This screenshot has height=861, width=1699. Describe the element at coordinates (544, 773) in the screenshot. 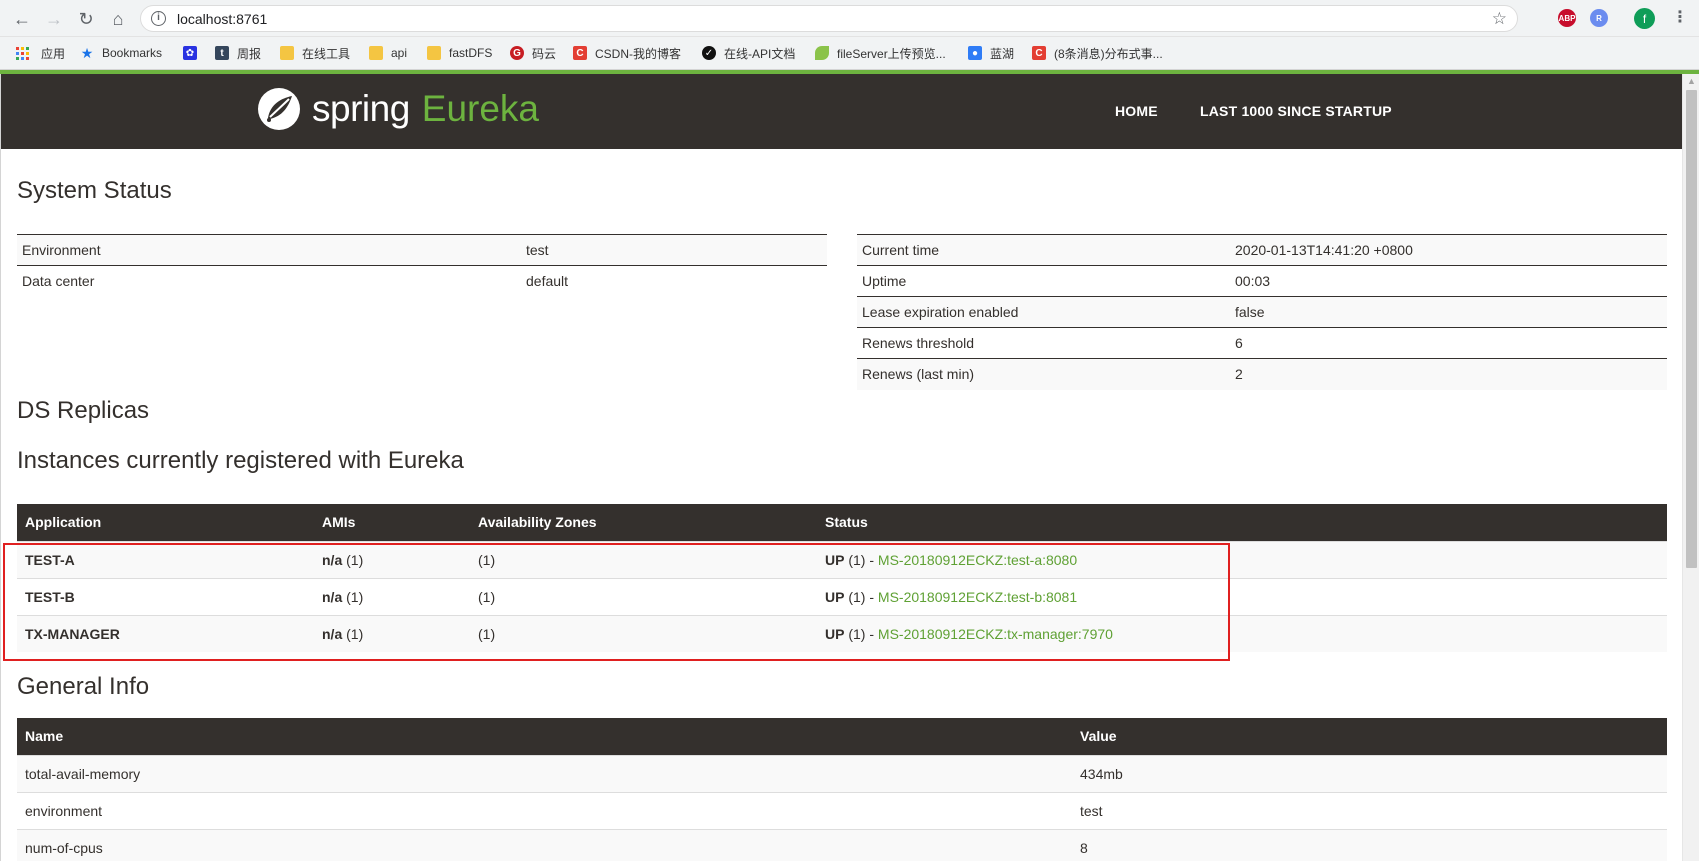

I see `info-name: total-avail-memory` at that location.